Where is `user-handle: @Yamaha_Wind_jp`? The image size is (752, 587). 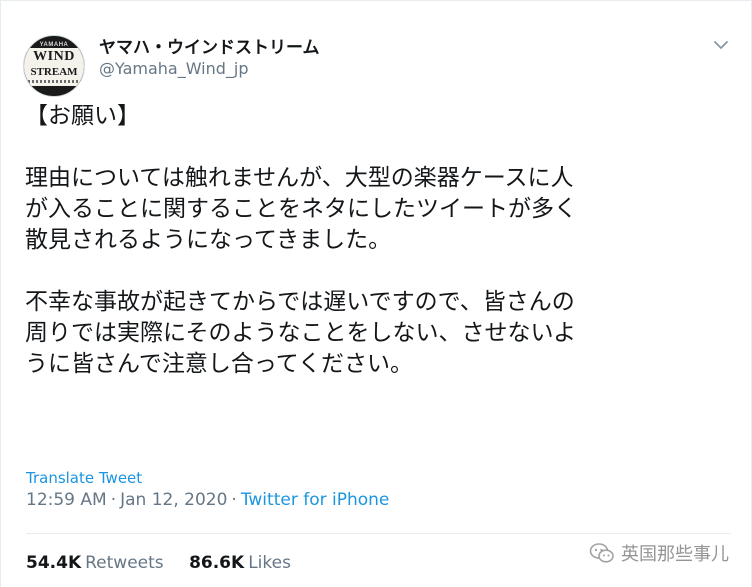
user-handle: @Yamaha_Wind_jp is located at coordinates (174, 68).